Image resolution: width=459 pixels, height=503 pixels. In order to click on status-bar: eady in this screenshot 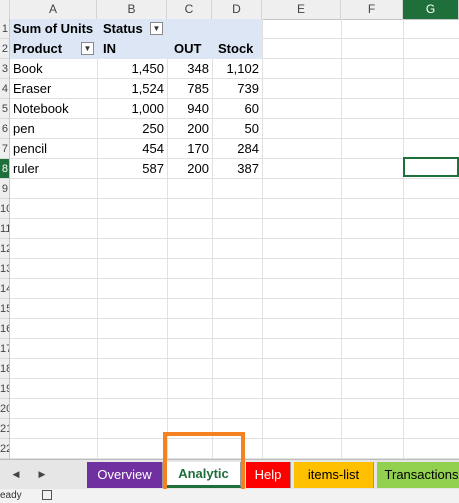, I will do `click(229, 496)`.